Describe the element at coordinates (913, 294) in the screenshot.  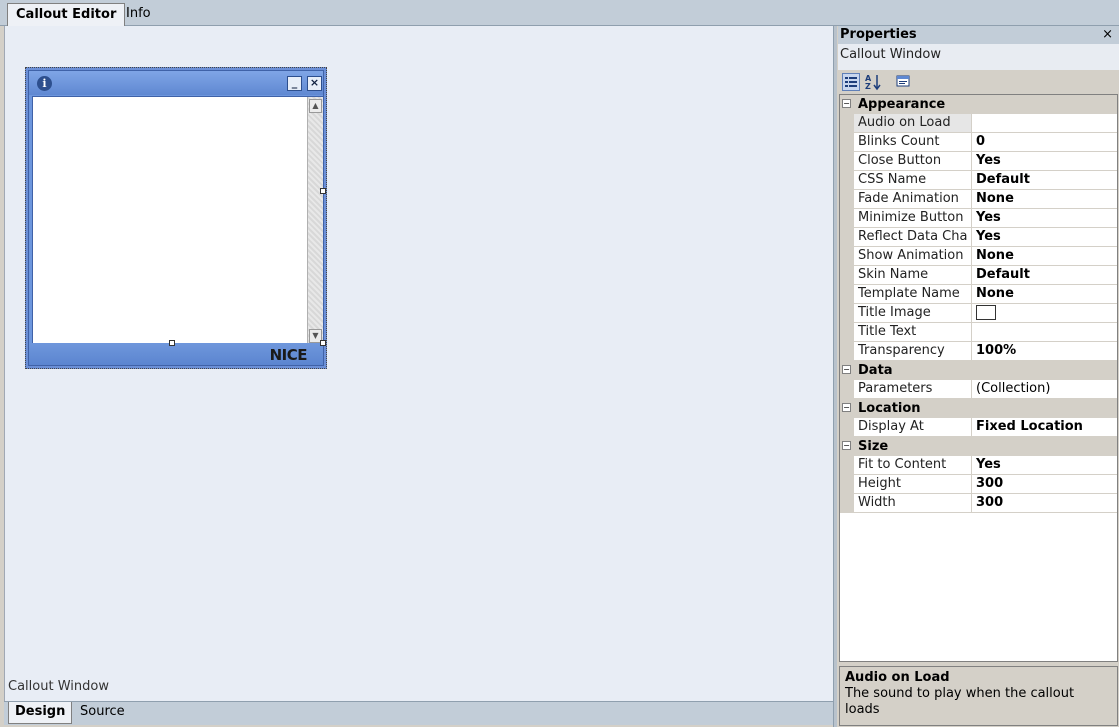
I see `property-name: Template Name` at that location.